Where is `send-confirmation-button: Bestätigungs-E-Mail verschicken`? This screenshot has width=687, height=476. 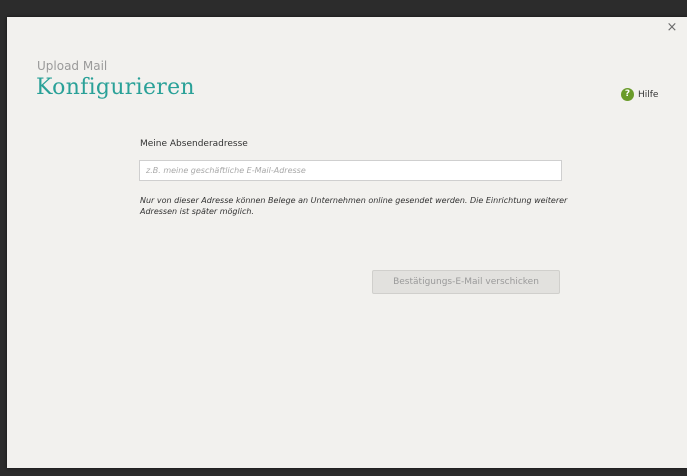 send-confirmation-button: Bestätigungs-E-Mail verschicken is located at coordinates (466, 282).